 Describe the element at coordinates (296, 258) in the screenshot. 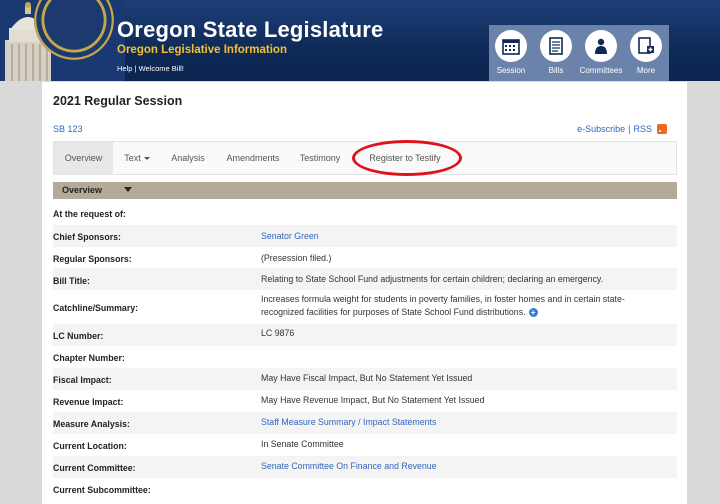

I see `row-value-regular-sponsors: (Presession filed.)` at that location.